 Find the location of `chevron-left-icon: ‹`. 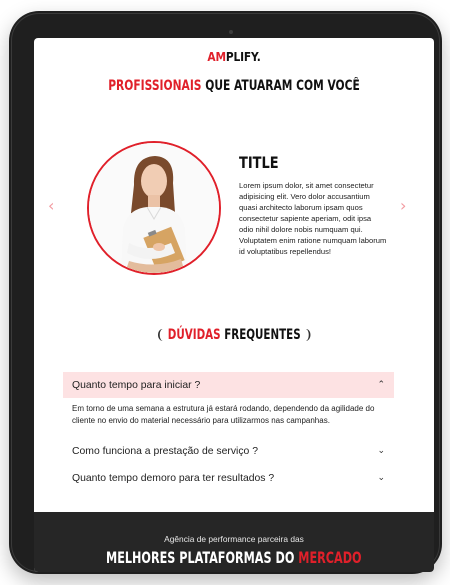

chevron-left-icon: ‹ is located at coordinates (53, 206).